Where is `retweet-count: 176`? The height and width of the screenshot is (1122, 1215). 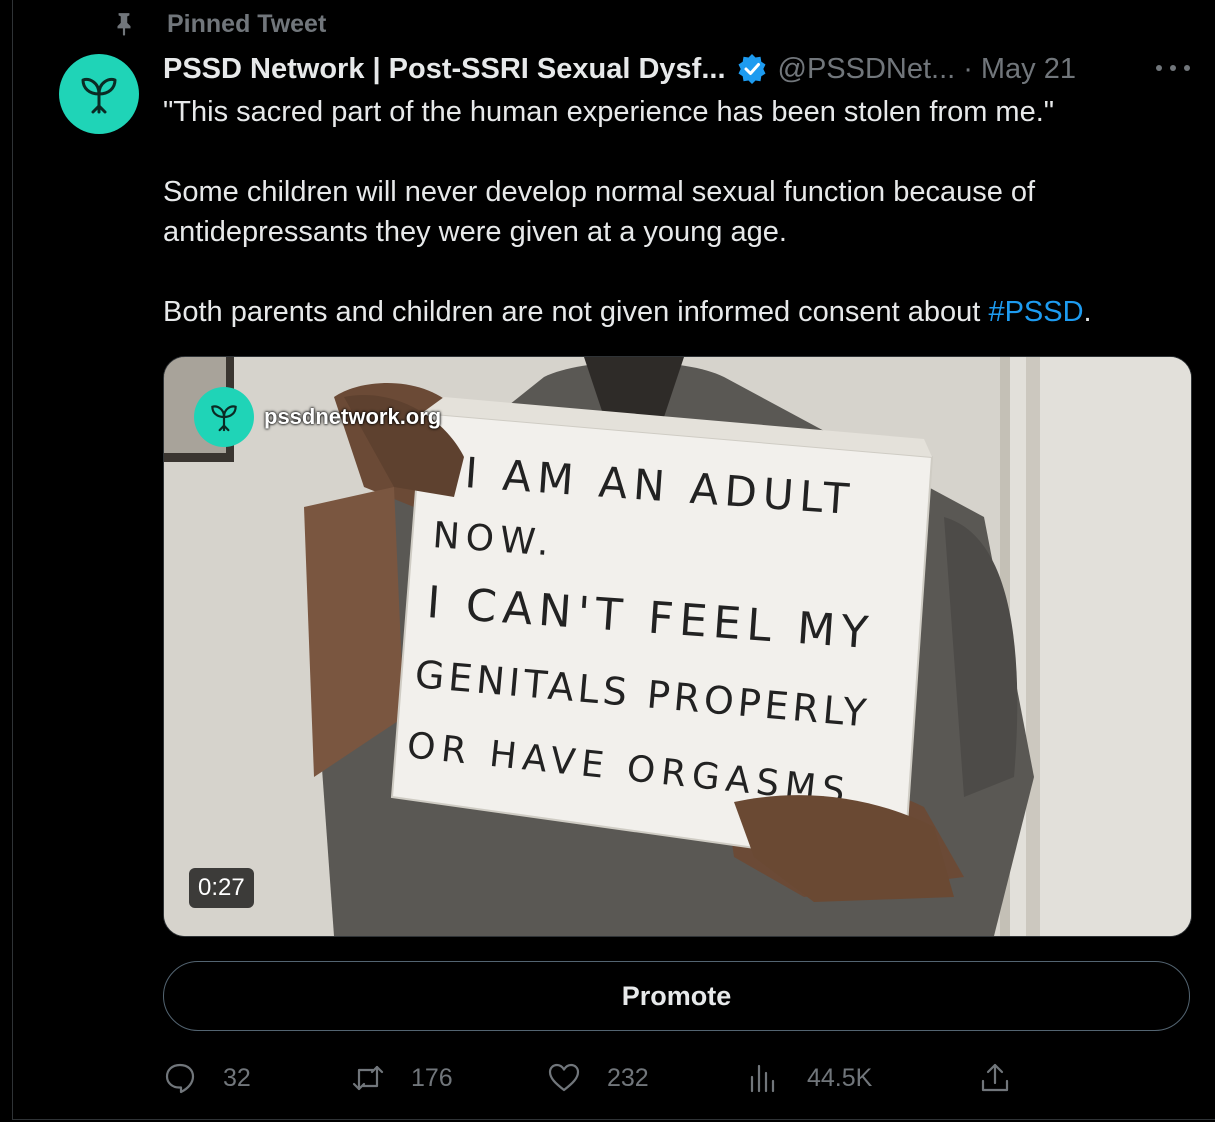
retweet-count: 176 is located at coordinates (432, 1077).